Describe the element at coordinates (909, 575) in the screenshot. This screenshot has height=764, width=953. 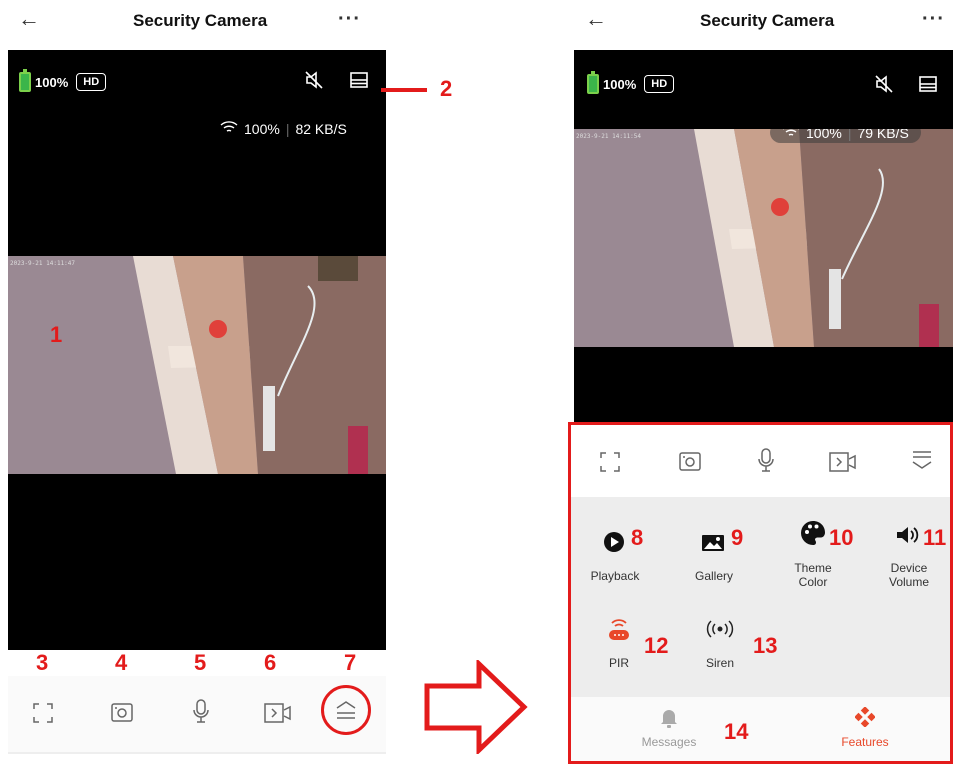
I see `device-volume-label: Device Volume` at that location.